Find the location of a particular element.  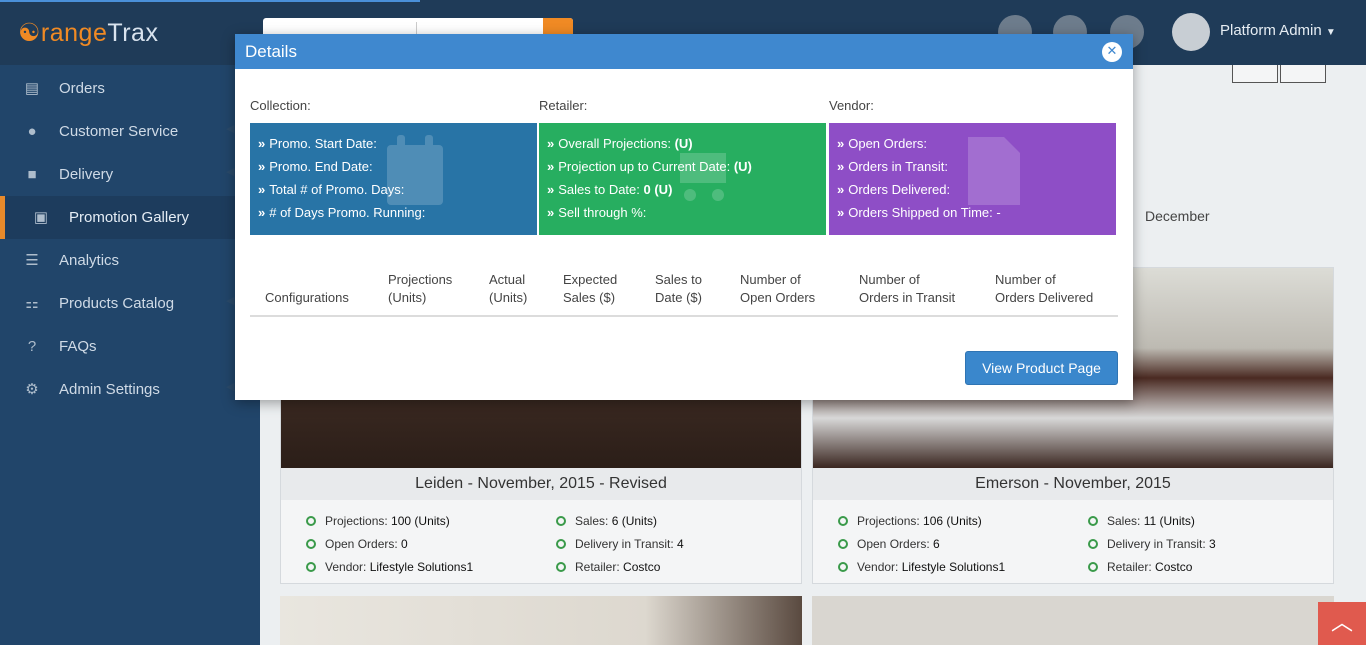

retailer-label: Retailer: is located at coordinates (563, 105).